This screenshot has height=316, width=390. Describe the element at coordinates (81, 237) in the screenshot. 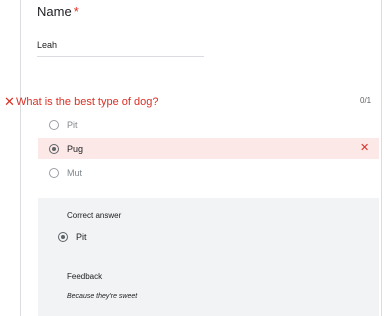

I see `correct-option-label: Pit` at that location.